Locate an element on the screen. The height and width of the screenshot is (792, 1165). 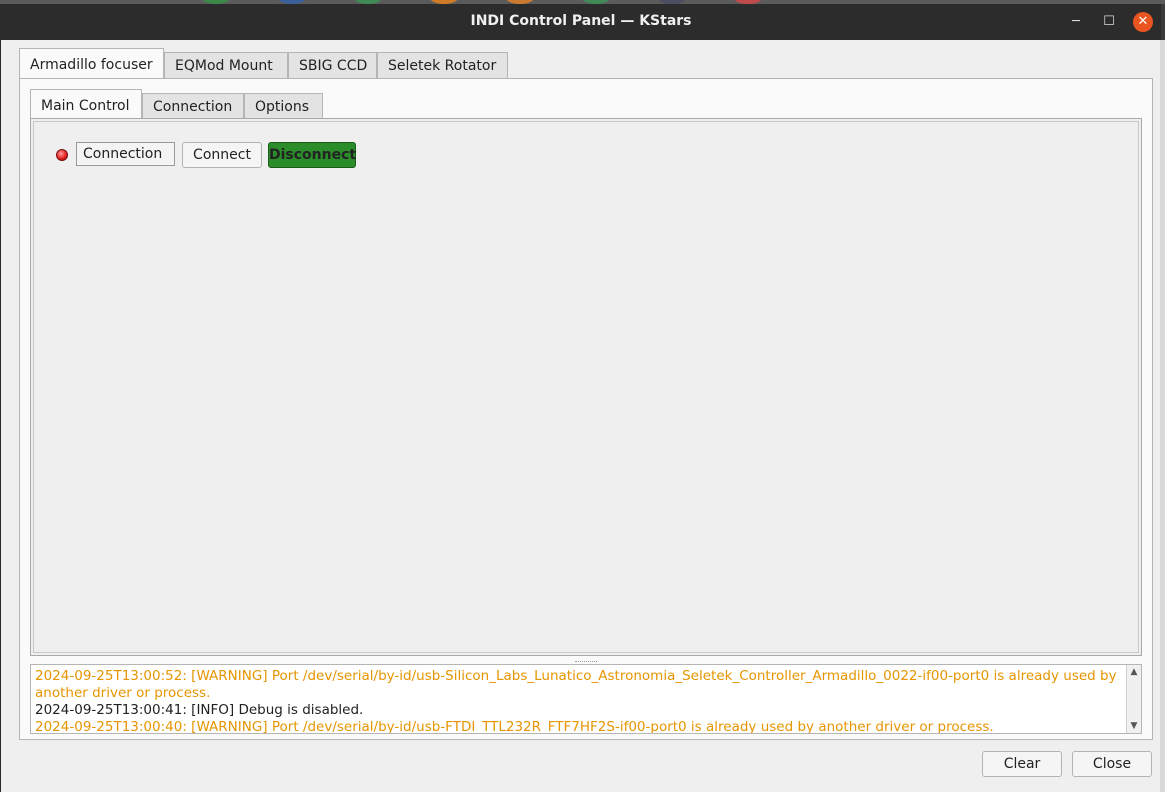
minimize-button: ─ is located at coordinates (1076, 22).